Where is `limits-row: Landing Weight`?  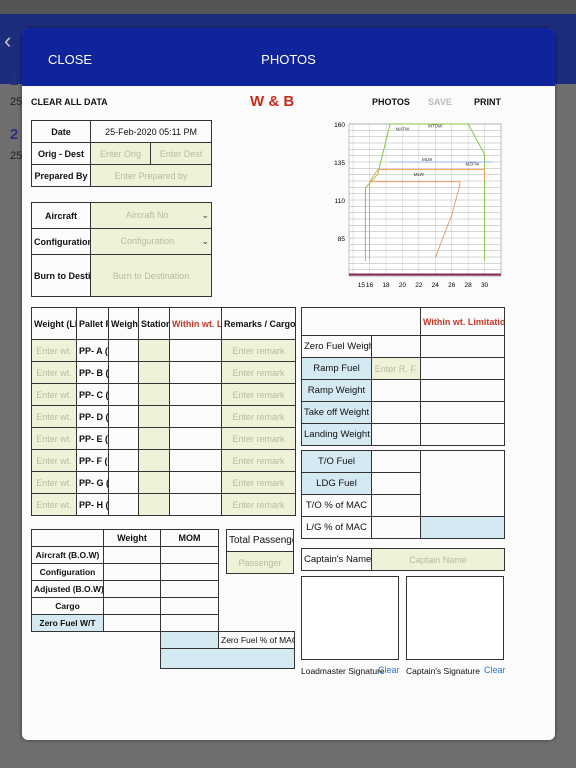 limits-row: Landing Weight is located at coordinates (403, 434).